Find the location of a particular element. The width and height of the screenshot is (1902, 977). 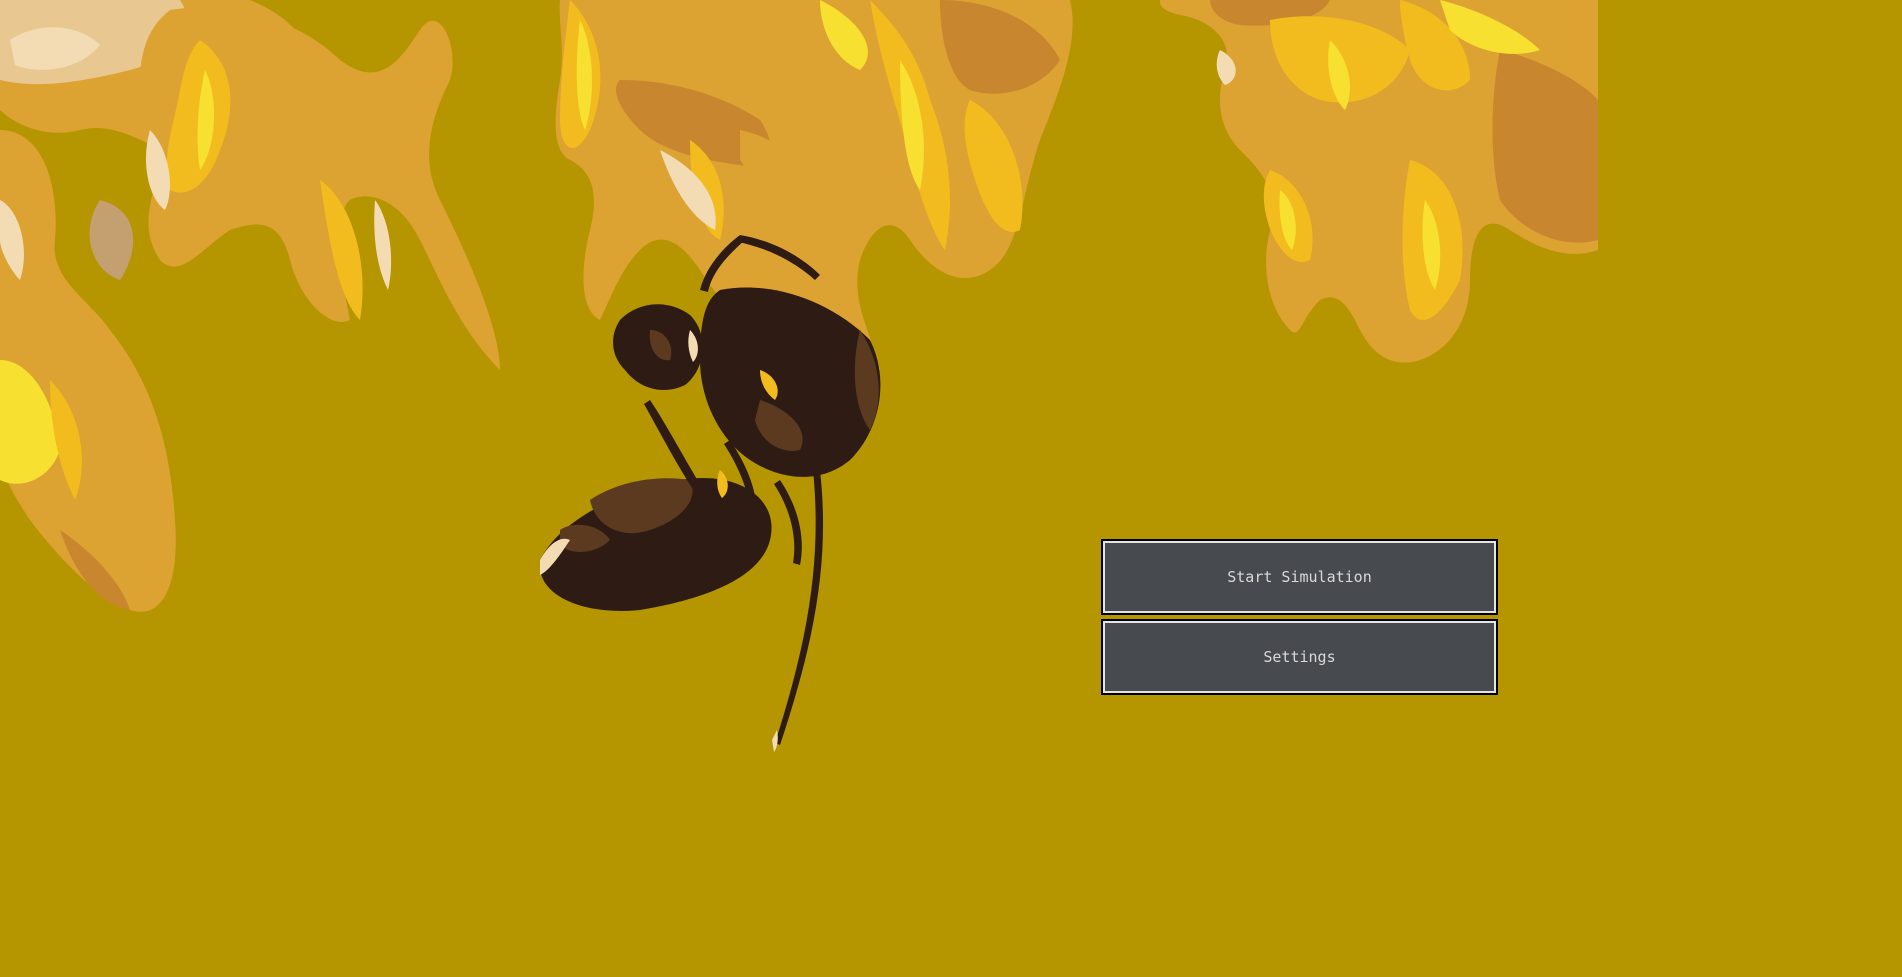

settings-button: Settings is located at coordinates (1299, 657).